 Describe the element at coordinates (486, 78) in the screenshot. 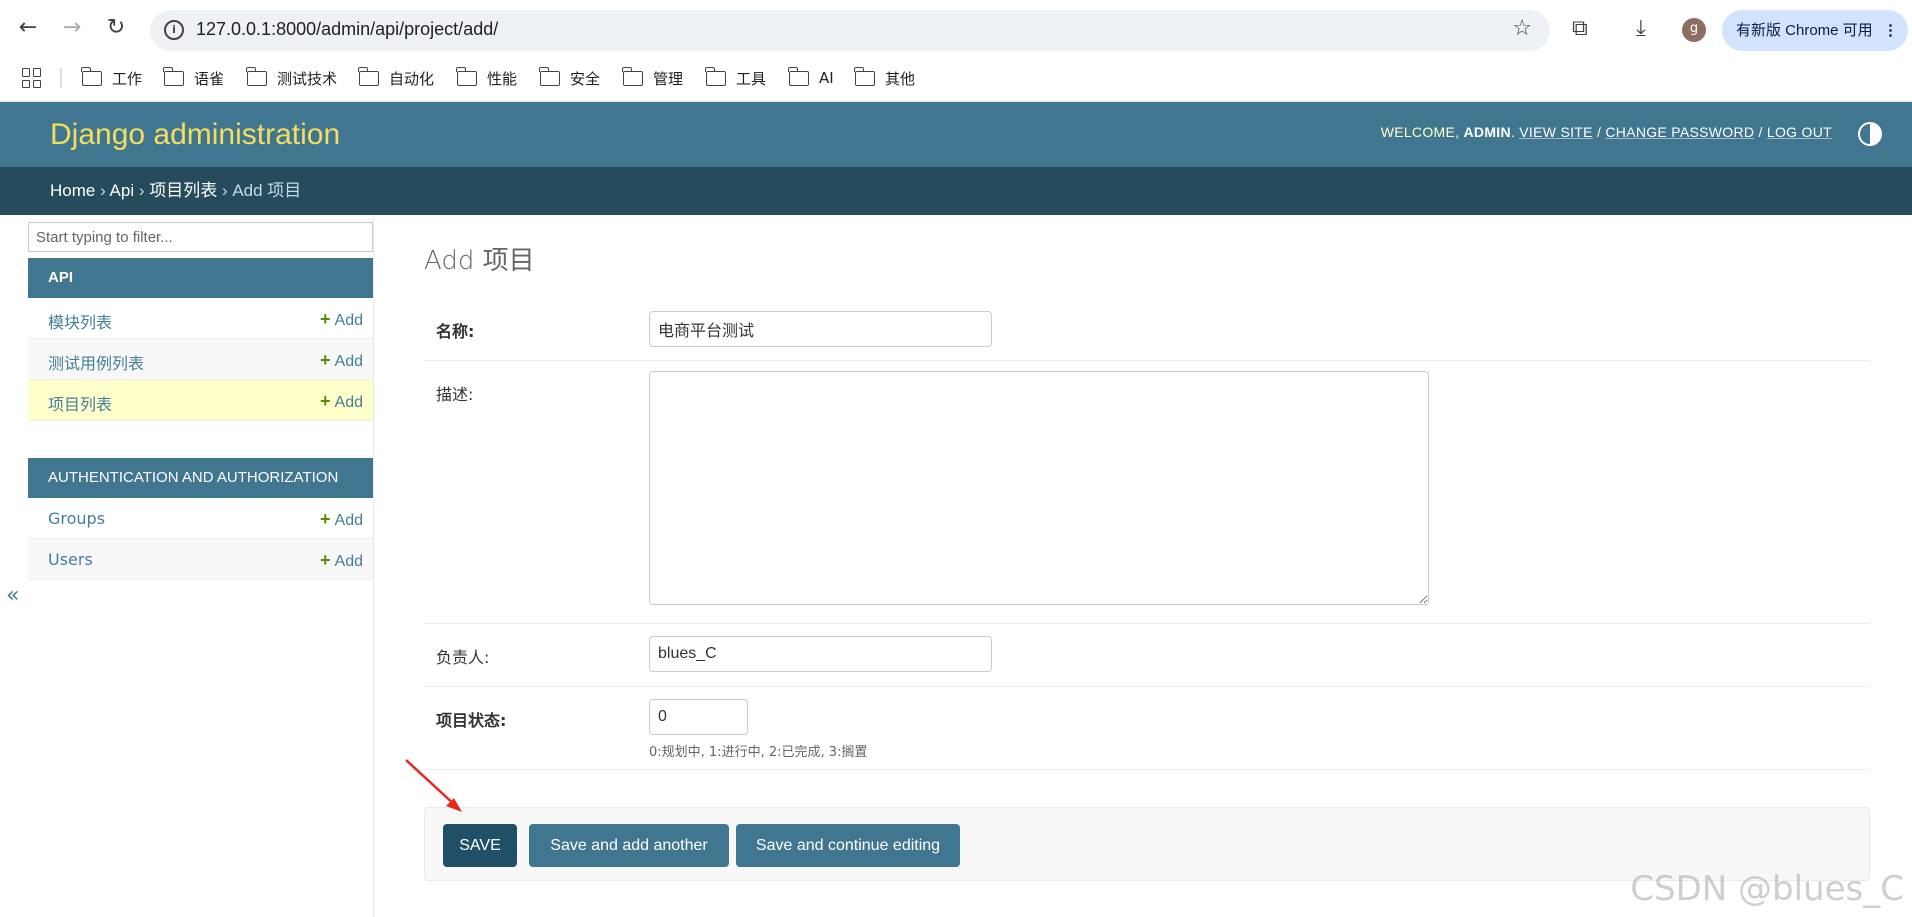

I see `bookmark-folder-performance: 性能` at that location.